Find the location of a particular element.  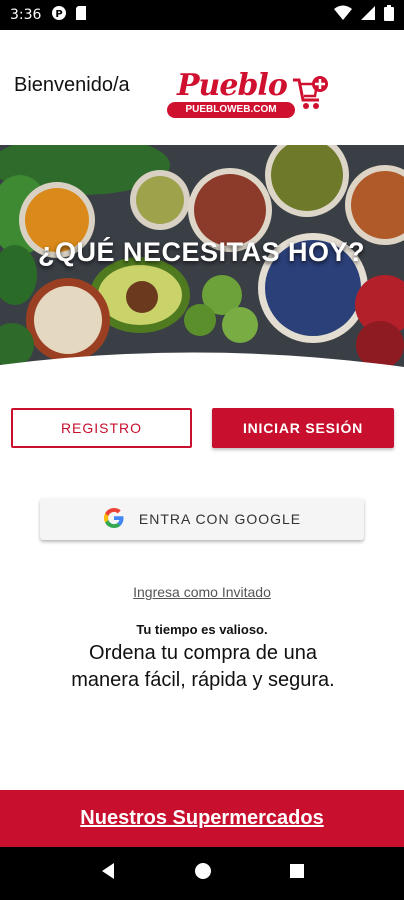

footer-bar: Nuestros Supermercados is located at coordinates (202, 818).